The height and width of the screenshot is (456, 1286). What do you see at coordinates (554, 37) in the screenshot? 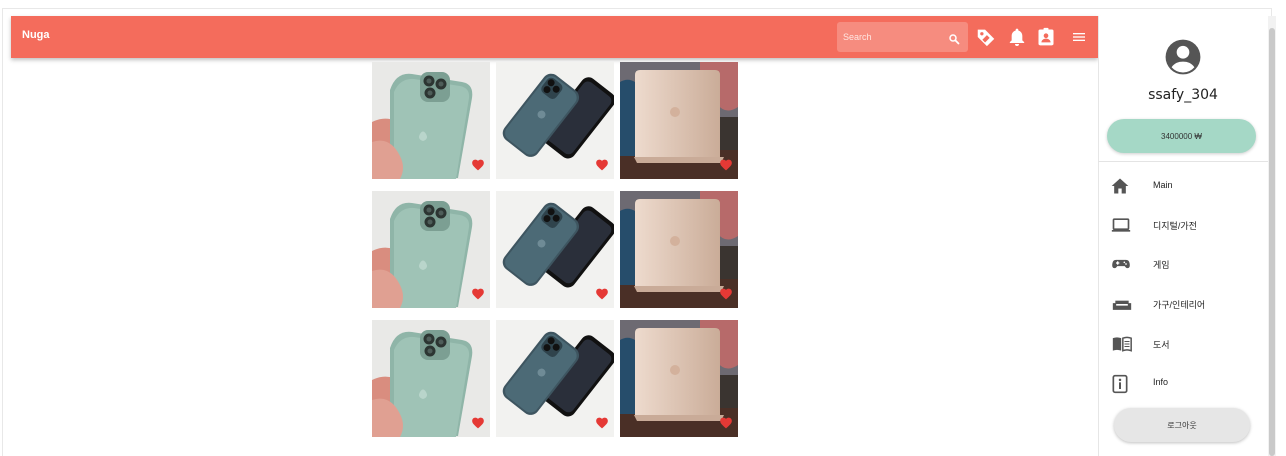
I see `app-bar: Nuga` at bounding box center [554, 37].